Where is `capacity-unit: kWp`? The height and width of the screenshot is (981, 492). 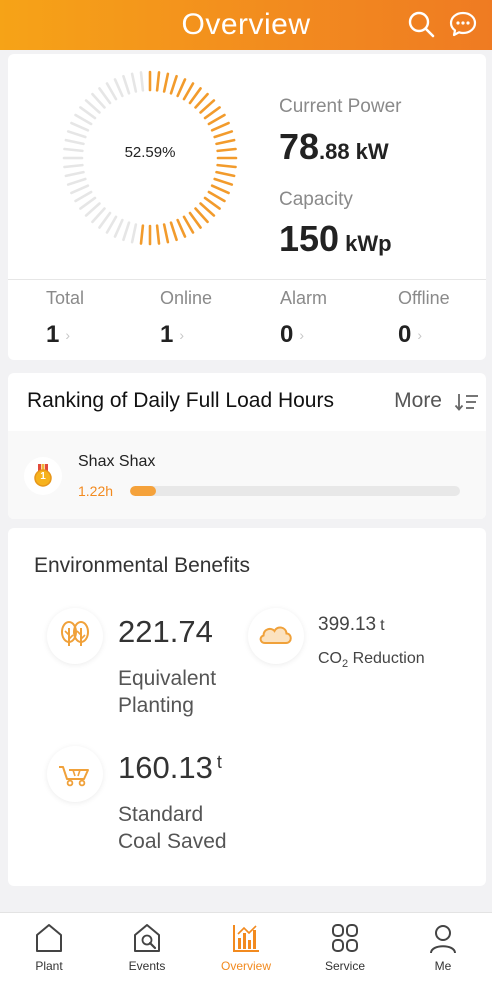
capacity-unit: kWp is located at coordinates (368, 243).